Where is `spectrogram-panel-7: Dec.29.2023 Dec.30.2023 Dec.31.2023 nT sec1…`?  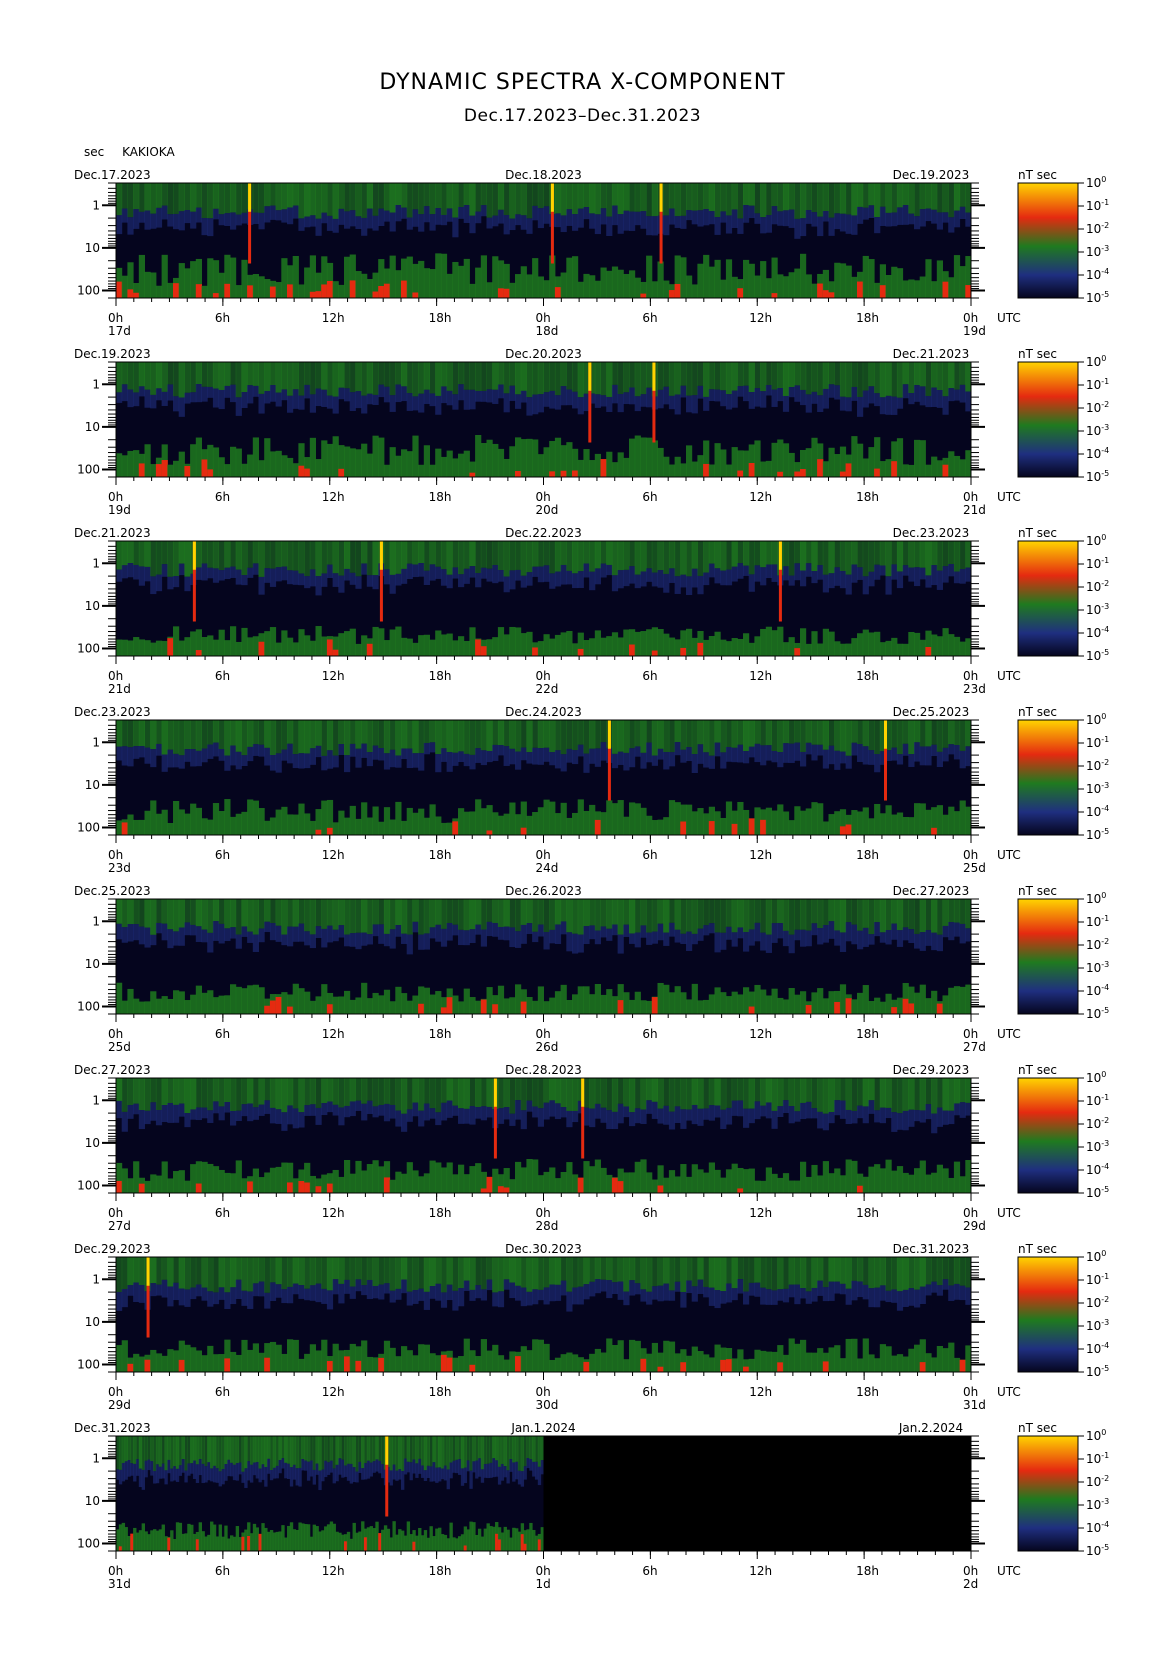 spectrogram-panel-7: Dec.29.2023 Dec.30.2023 Dec.31.2023 nT sec1… is located at coordinates (591, 1327).